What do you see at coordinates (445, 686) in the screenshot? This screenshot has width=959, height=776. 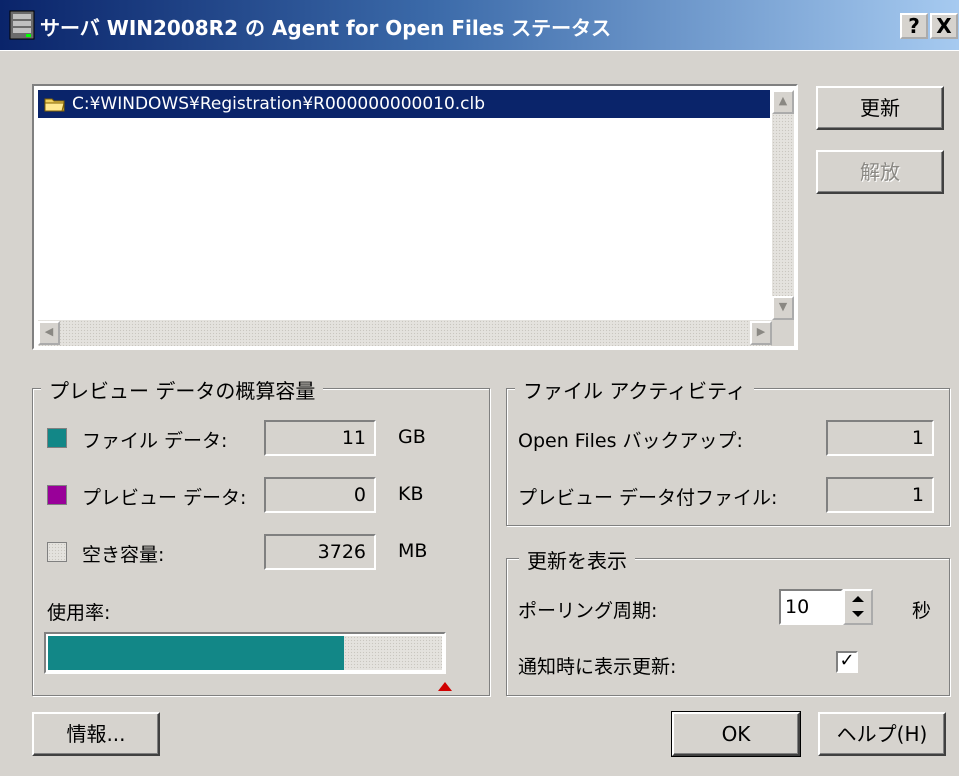 I see `threshold-marker-icon` at bounding box center [445, 686].